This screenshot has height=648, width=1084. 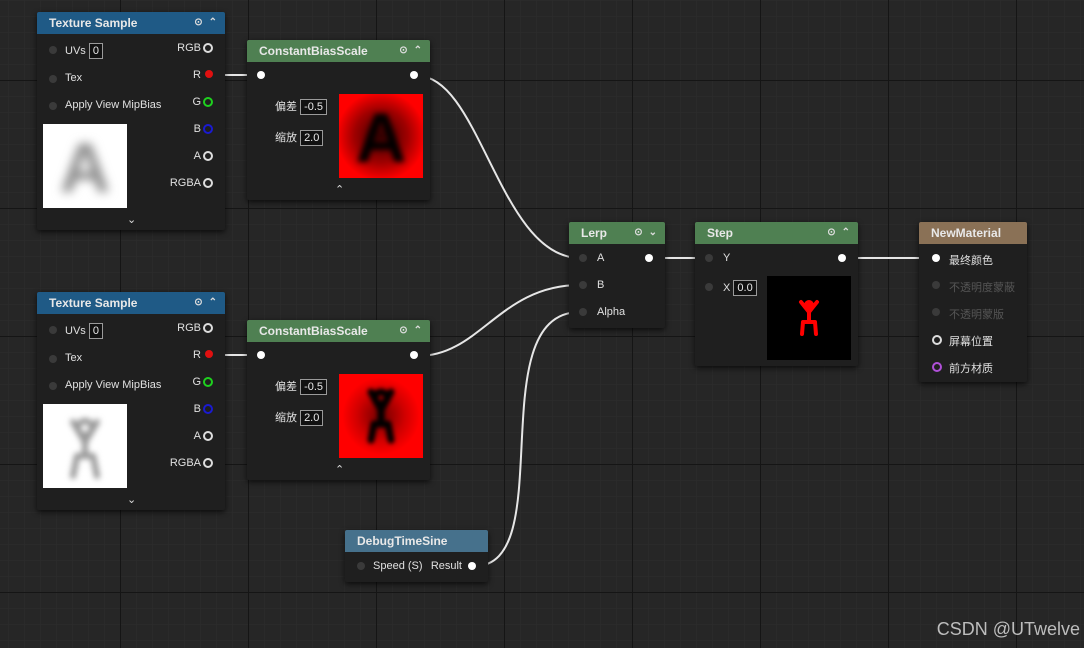 What do you see at coordinates (966, 233) in the screenshot?
I see `node-title: NewMaterial` at bounding box center [966, 233].